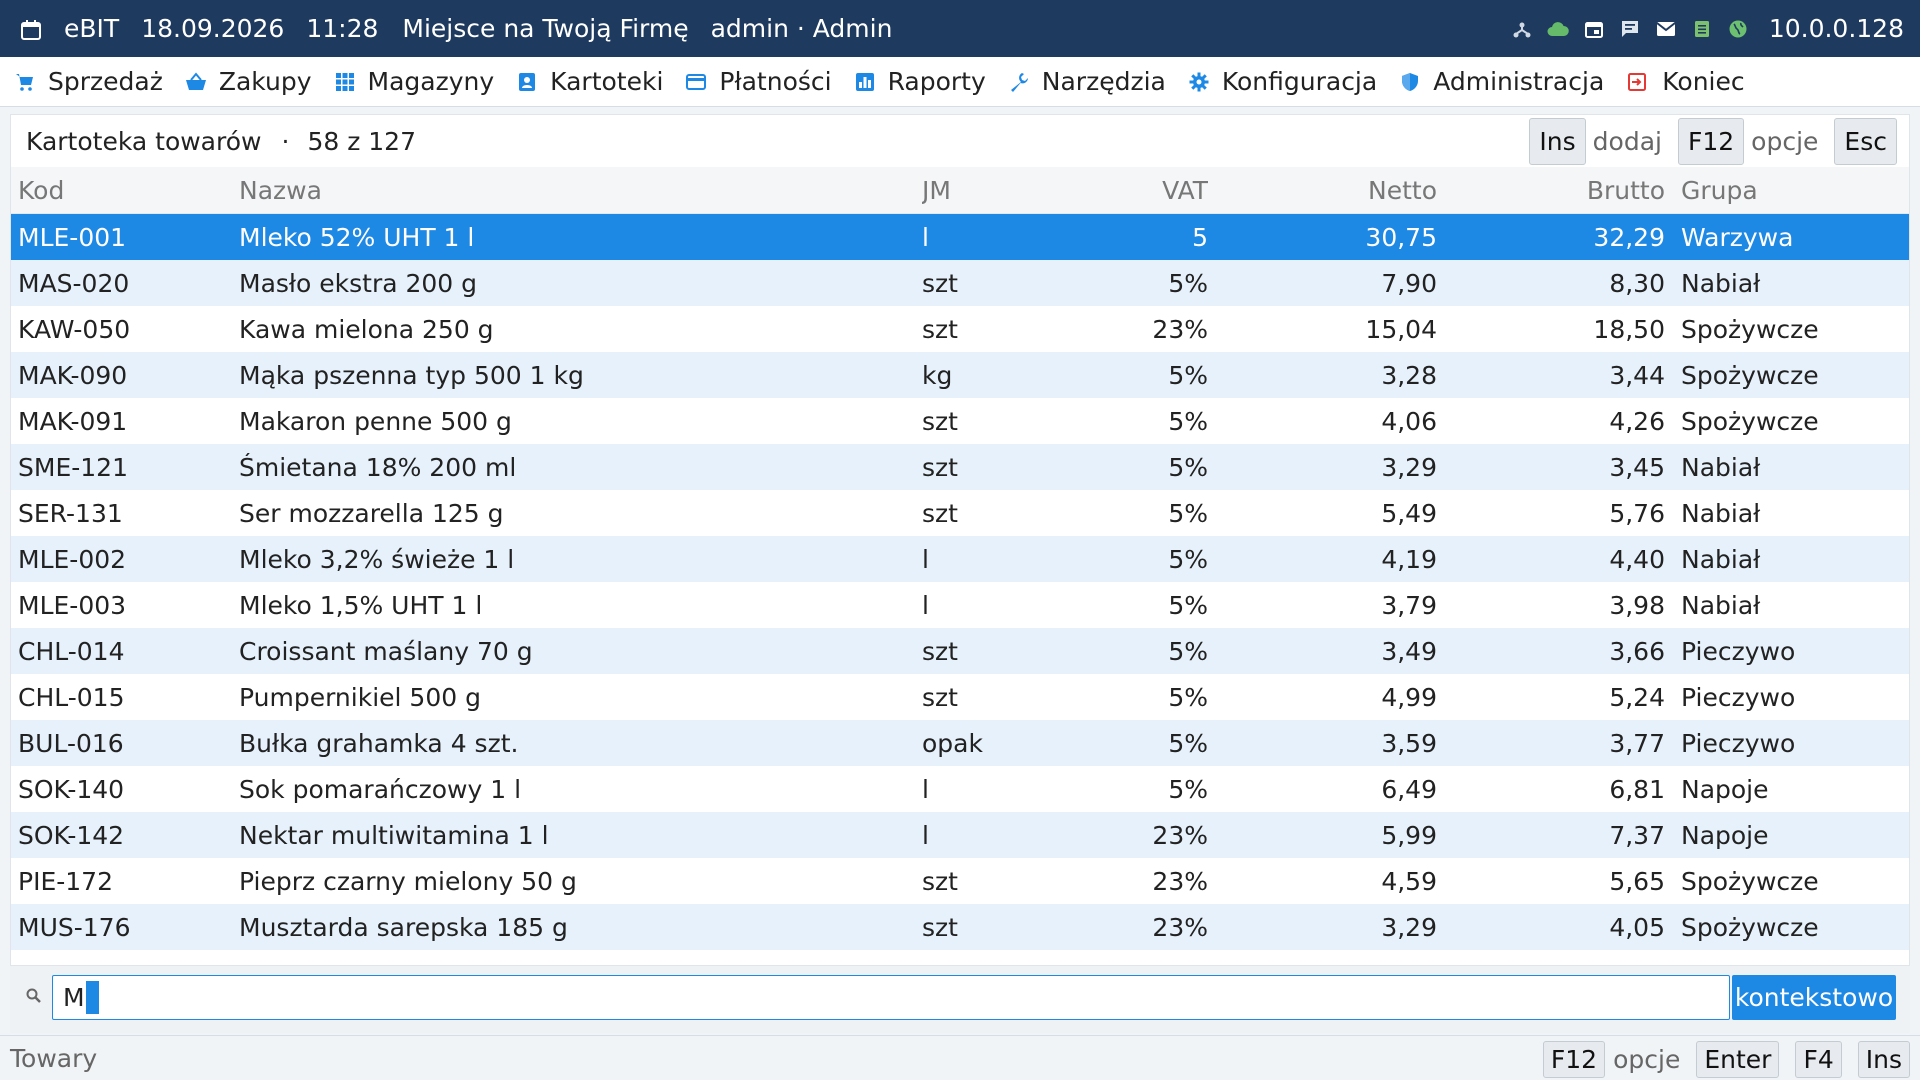 The width and height of the screenshot is (1920, 1080). I want to click on current-date: 18.09.2026, so click(213, 28).